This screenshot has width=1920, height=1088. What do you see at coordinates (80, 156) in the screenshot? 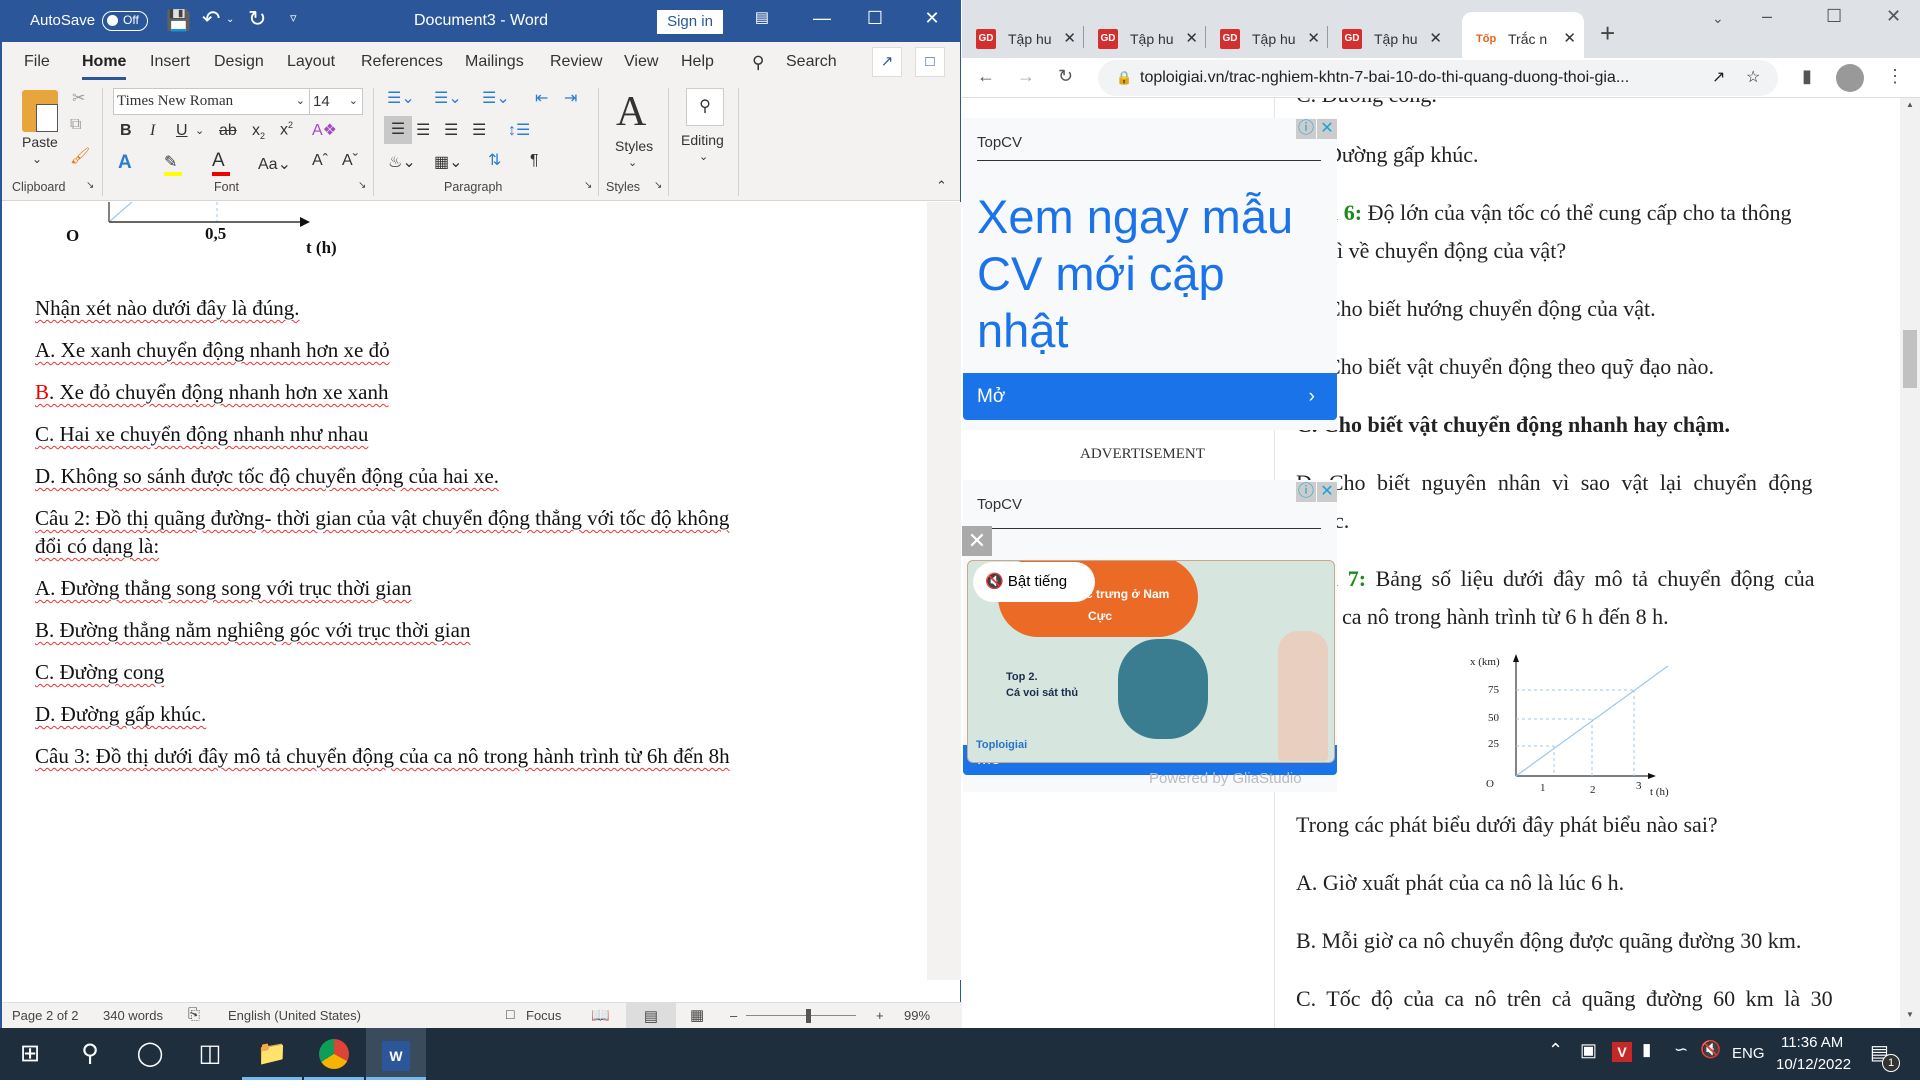
I see `format-painter-icon: 🖌` at bounding box center [80, 156].